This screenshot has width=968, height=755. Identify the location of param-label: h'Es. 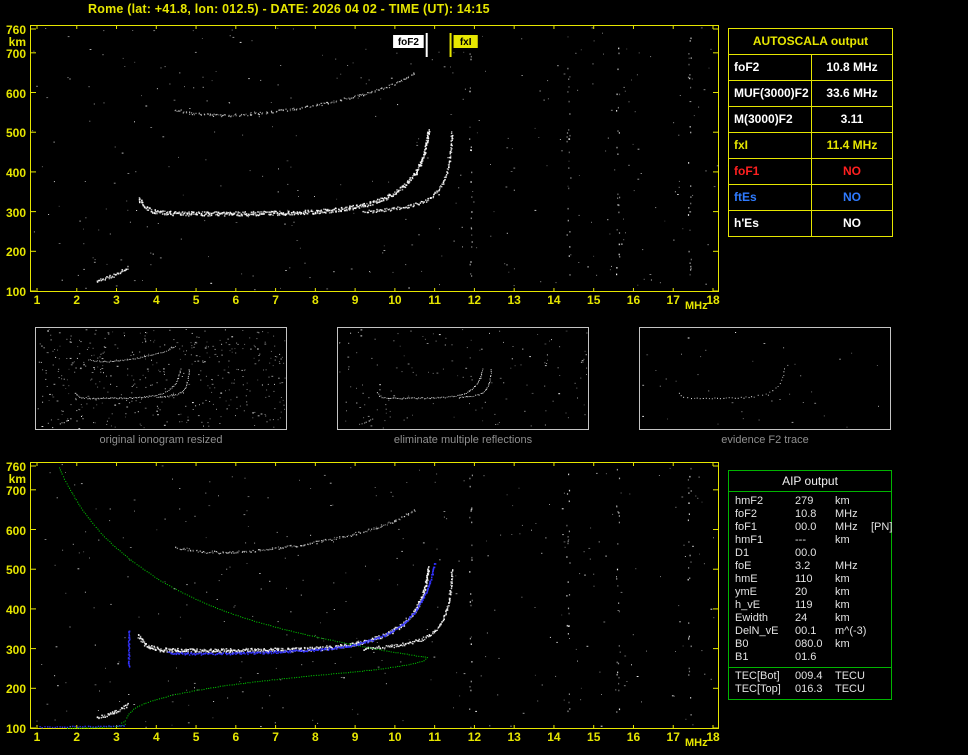
(770, 223).